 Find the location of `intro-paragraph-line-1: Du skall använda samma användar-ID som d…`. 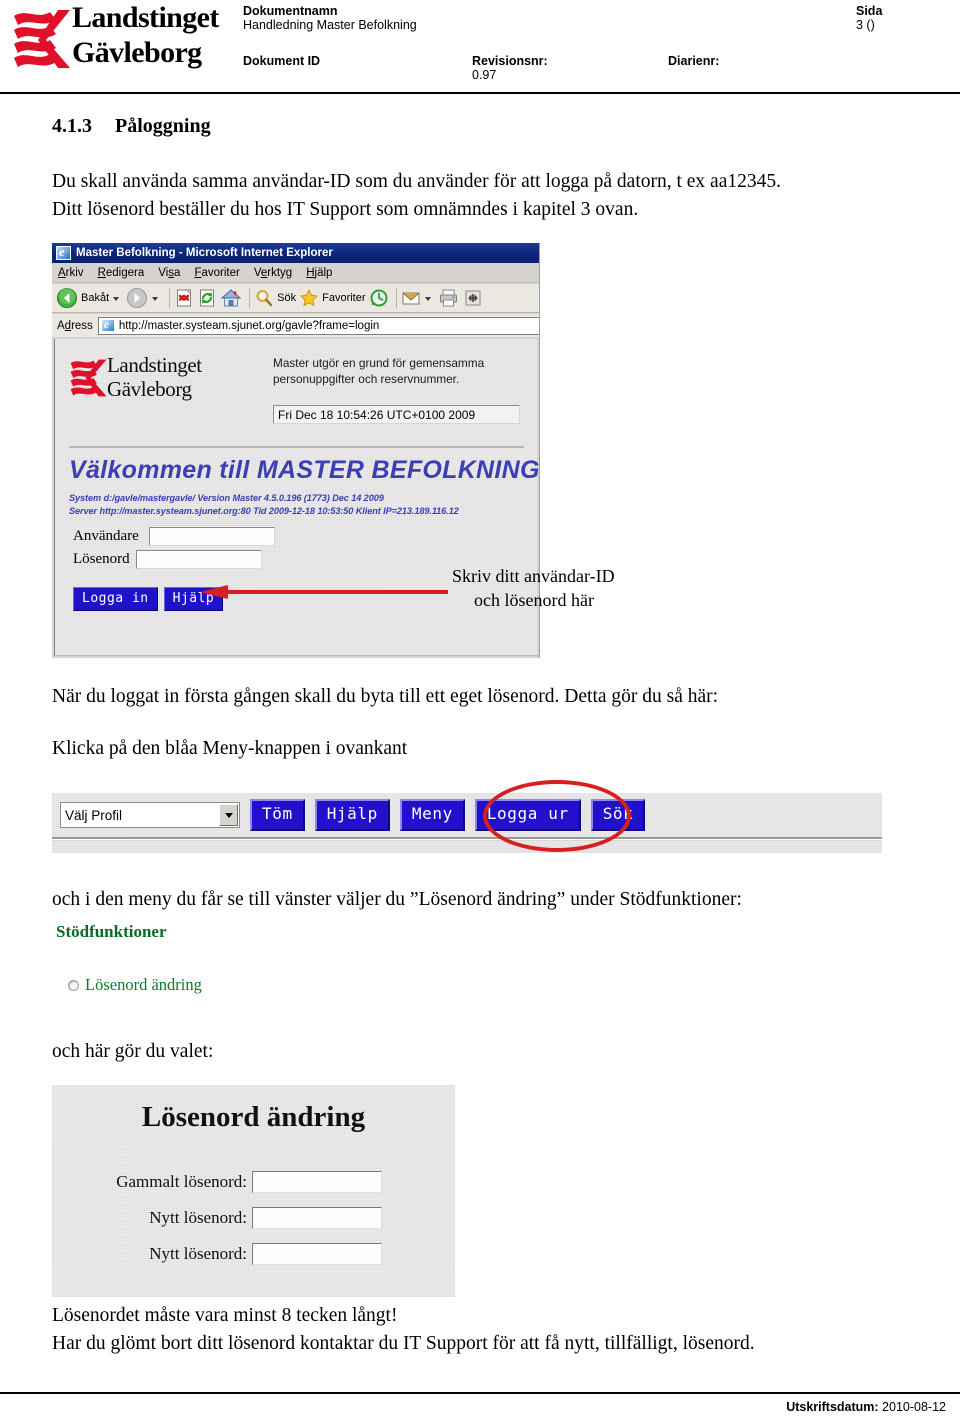

intro-paragraph-line-1: Du skall använda samma användar-ID som d… is located at coordinates (416, 181).